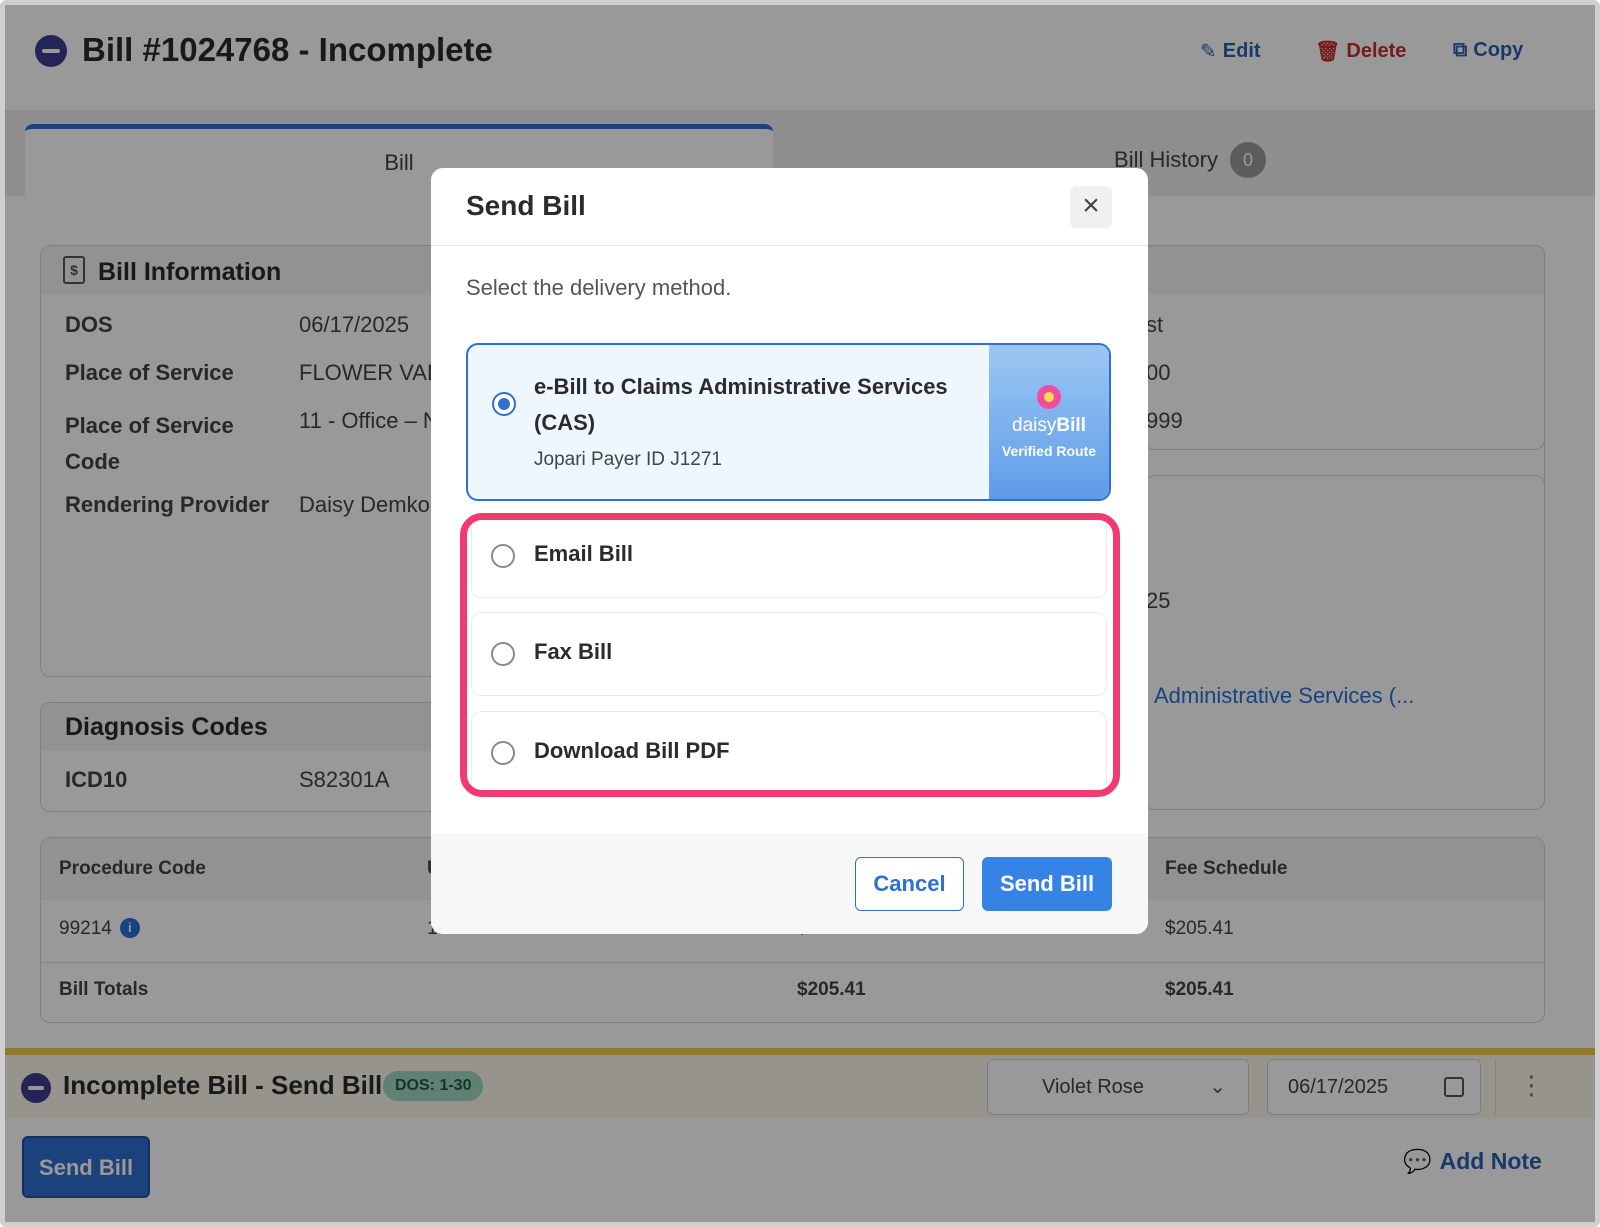 This screenshot has width=1600, height=1227. Describe the element at coordinates (789, 207) in the screenshot. I see `dialog-header: Send Bill ×` at that location.